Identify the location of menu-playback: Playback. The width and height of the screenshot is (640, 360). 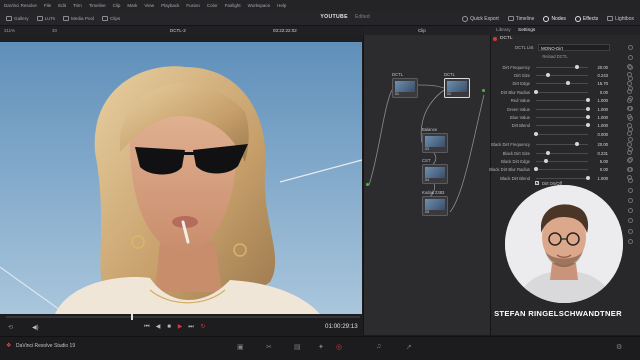
(170, 5).